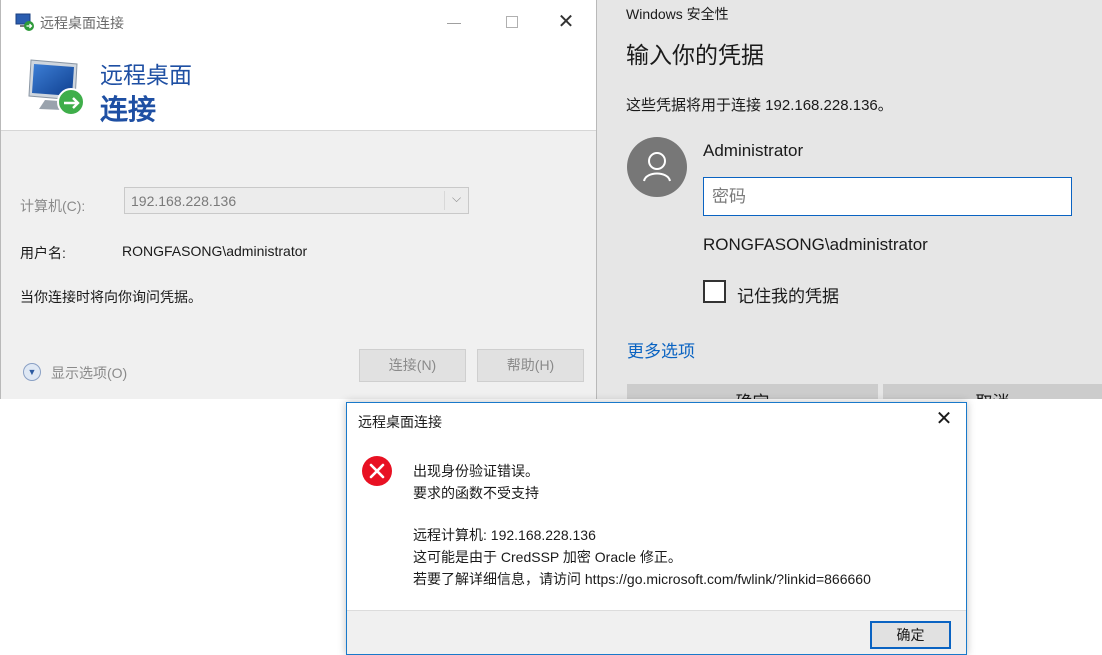 The image size is (1102, 655). What do you see at coordinates (677, 14) in the screenshot?
I see `security-header: Windows 安全性` at bounding box center [677, 14].